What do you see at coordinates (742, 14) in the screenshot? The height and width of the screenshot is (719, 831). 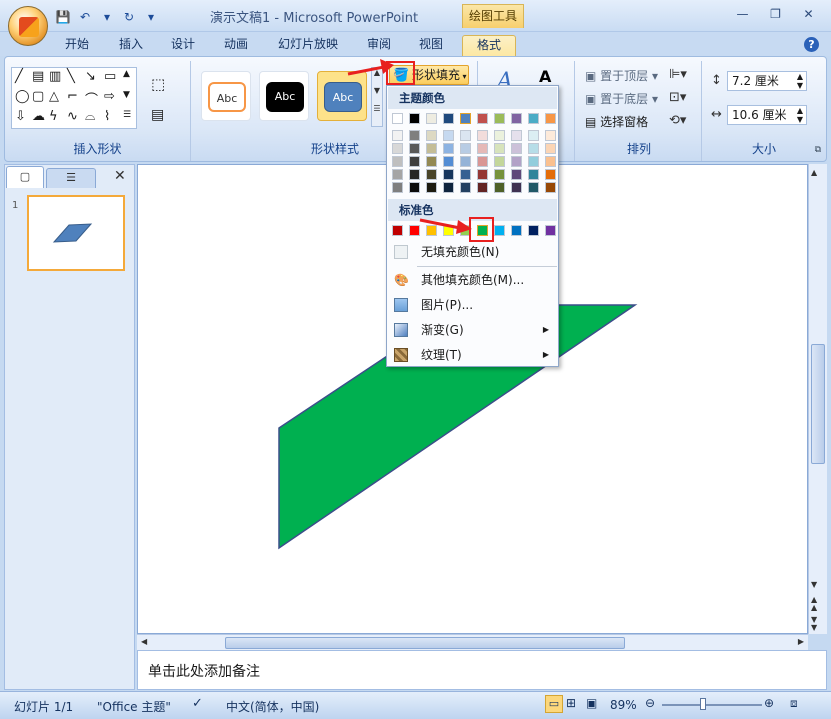 I see `minimize-button: —` at bounding box center [742, 14].